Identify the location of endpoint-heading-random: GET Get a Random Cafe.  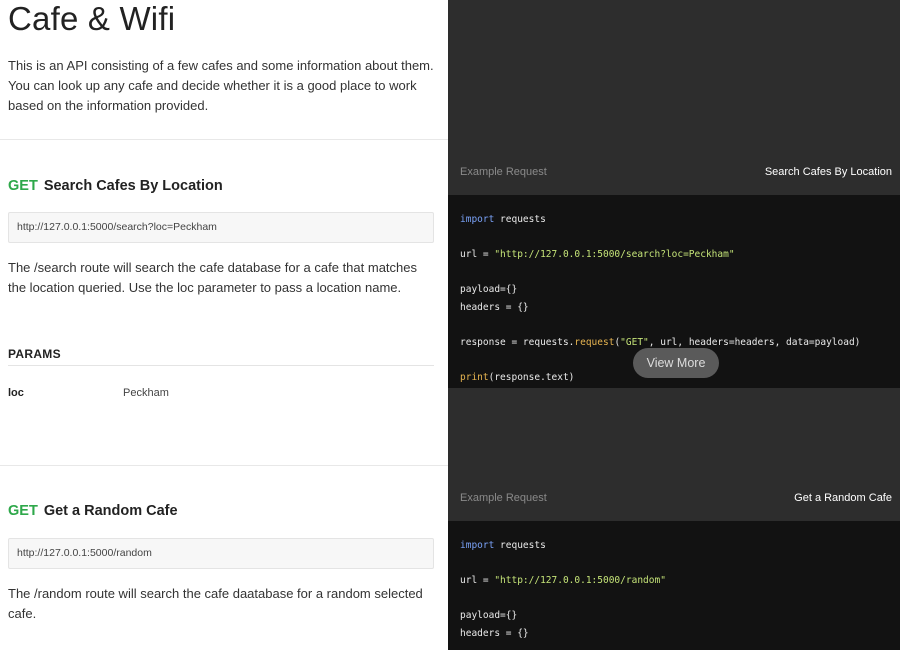
(93, 511).